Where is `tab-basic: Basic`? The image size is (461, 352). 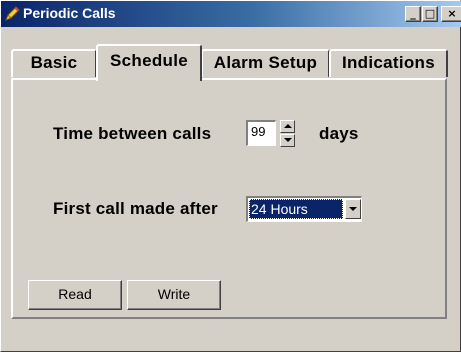 tab-basic: Basic is located at coordinates (54, 63).